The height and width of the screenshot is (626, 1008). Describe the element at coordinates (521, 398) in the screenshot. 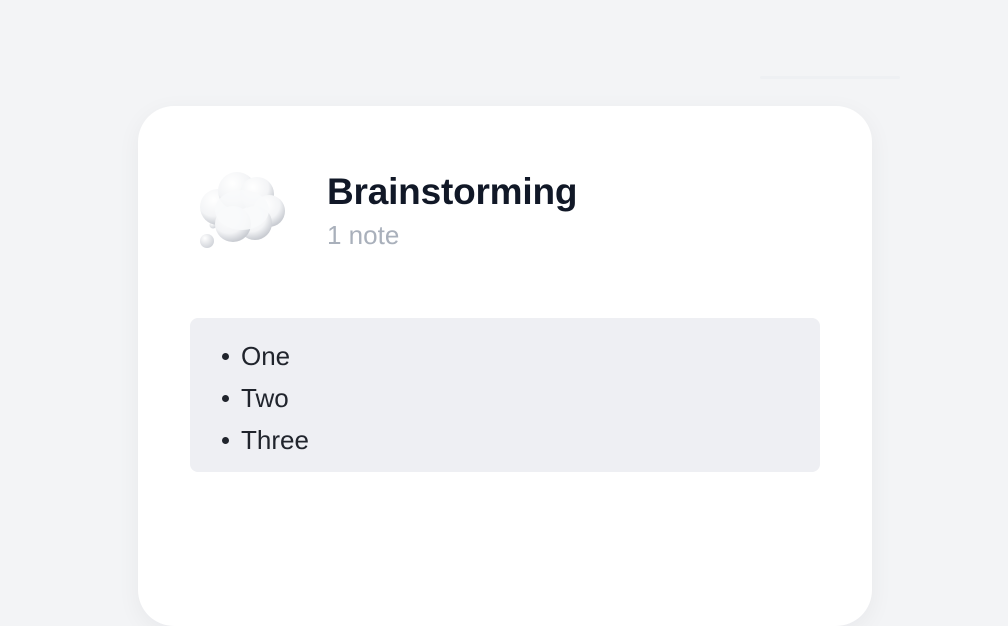

I see `list-item: Two` at that location.